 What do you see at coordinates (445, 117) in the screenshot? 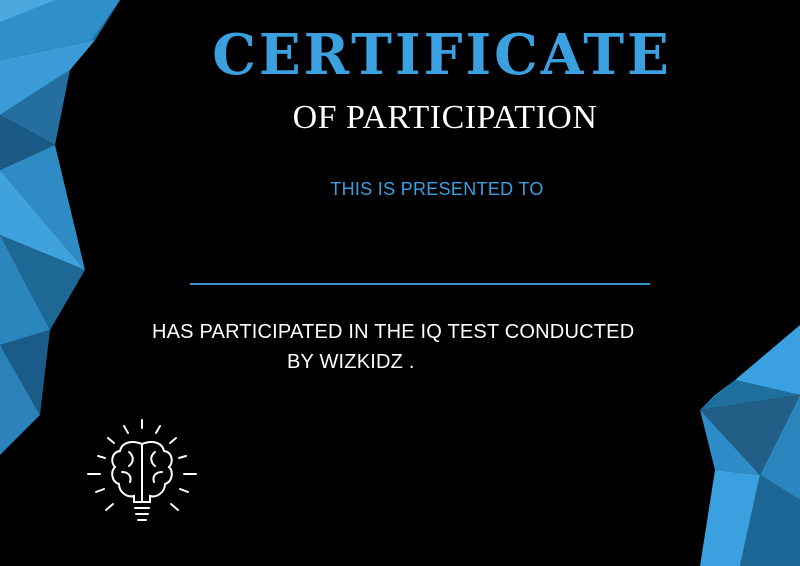
I see `certificate-subtitle: OF PARTICIPATION` at bounding box center [445, 117].